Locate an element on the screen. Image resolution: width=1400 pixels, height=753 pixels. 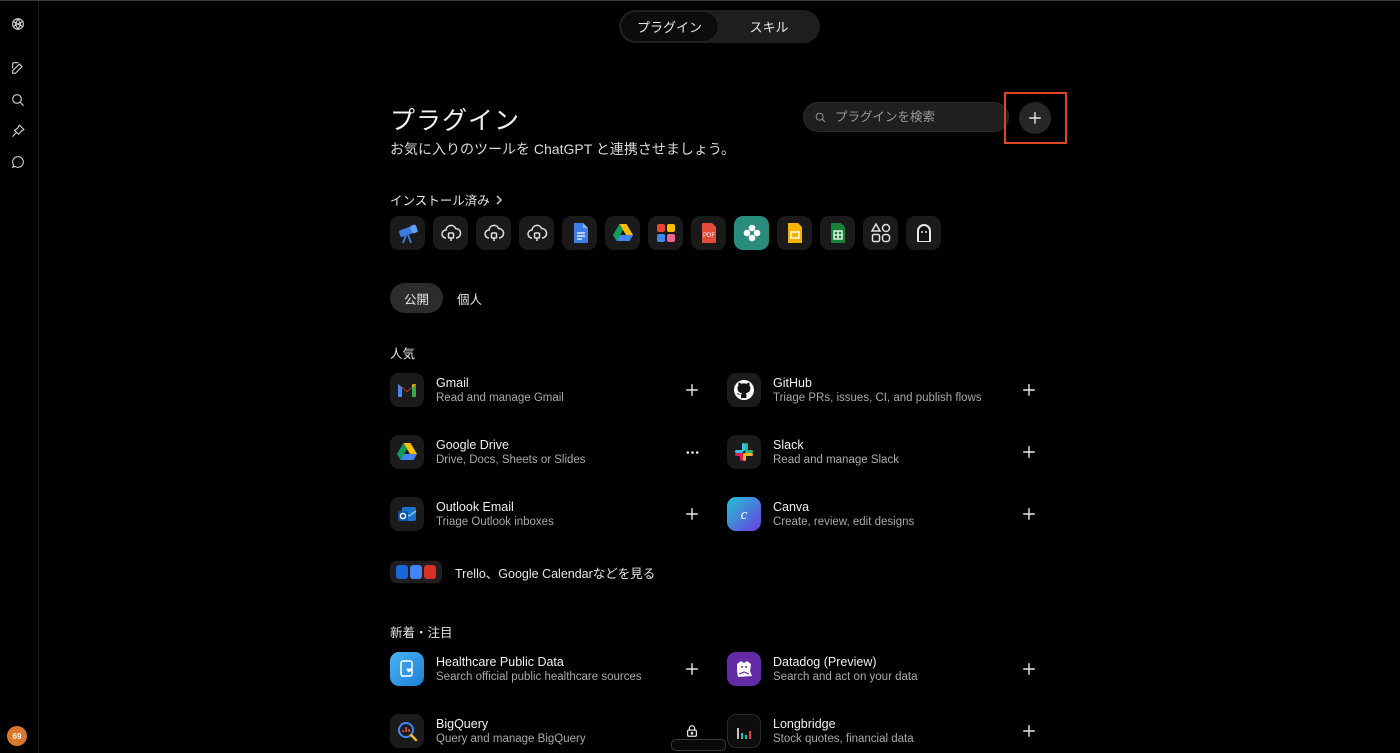
slides-icon is located at coordinates (794, 233).